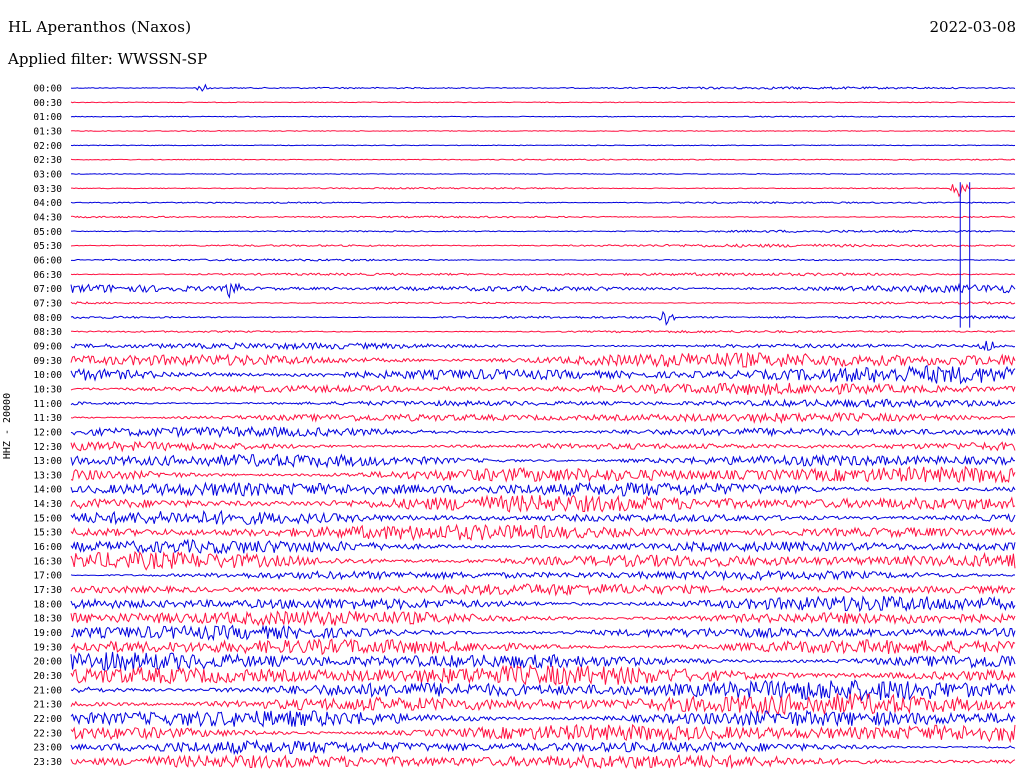  Describe the element at coordinates (47, 447) in the screenshot. I see `row-time-label: 12:30` at that location.